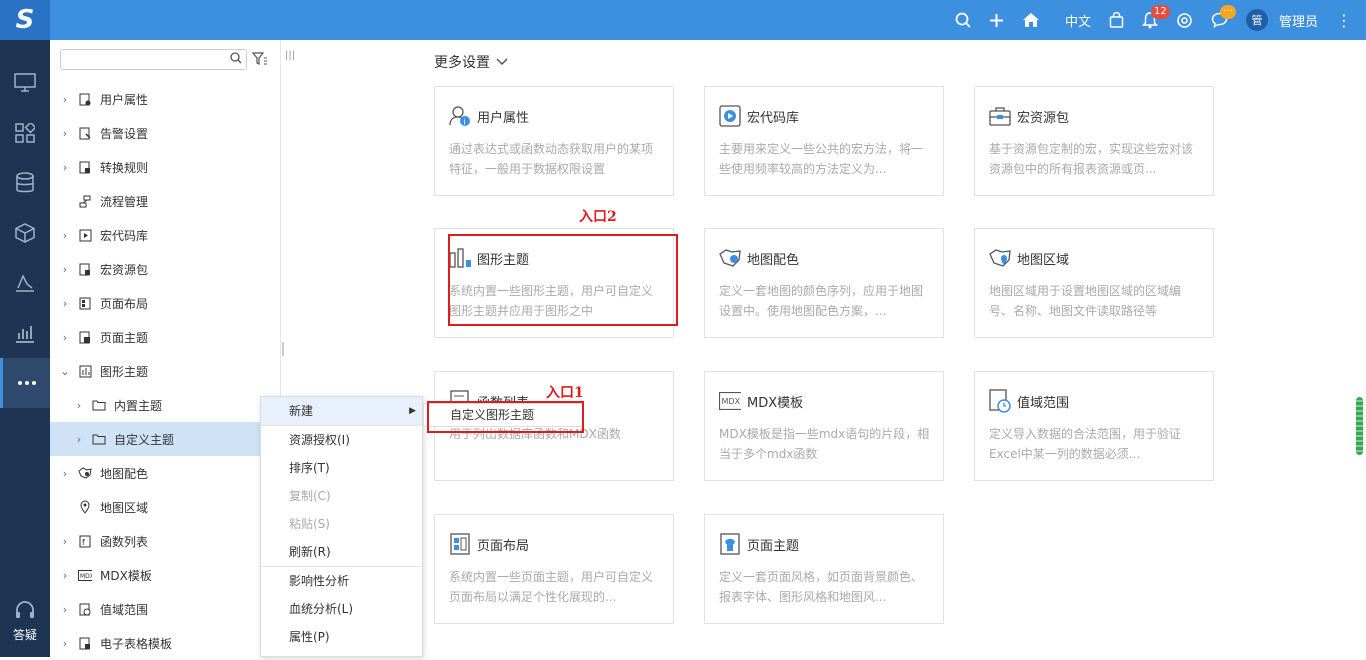 The width and height of the screenshot is (1366, 660). I want to click on tree-item-label: 电子表格模板, so click(136, 643).